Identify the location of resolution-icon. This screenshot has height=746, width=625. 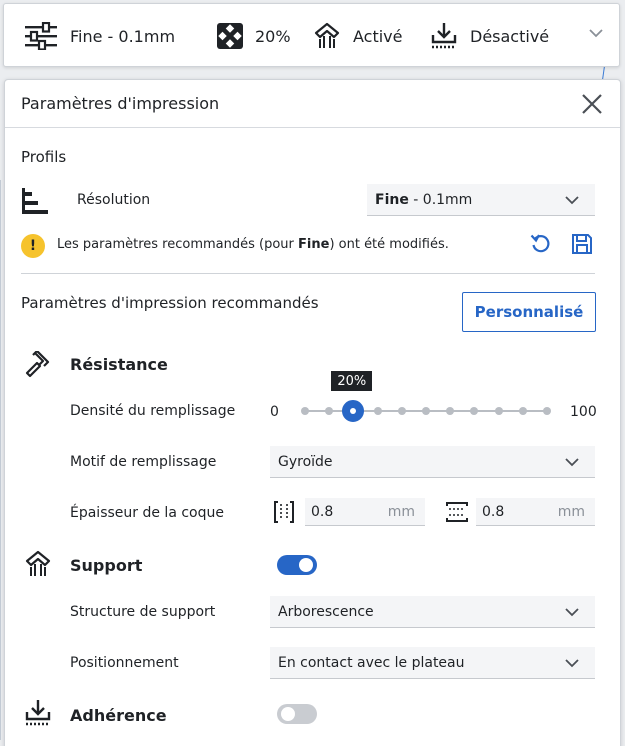
(35, 201).